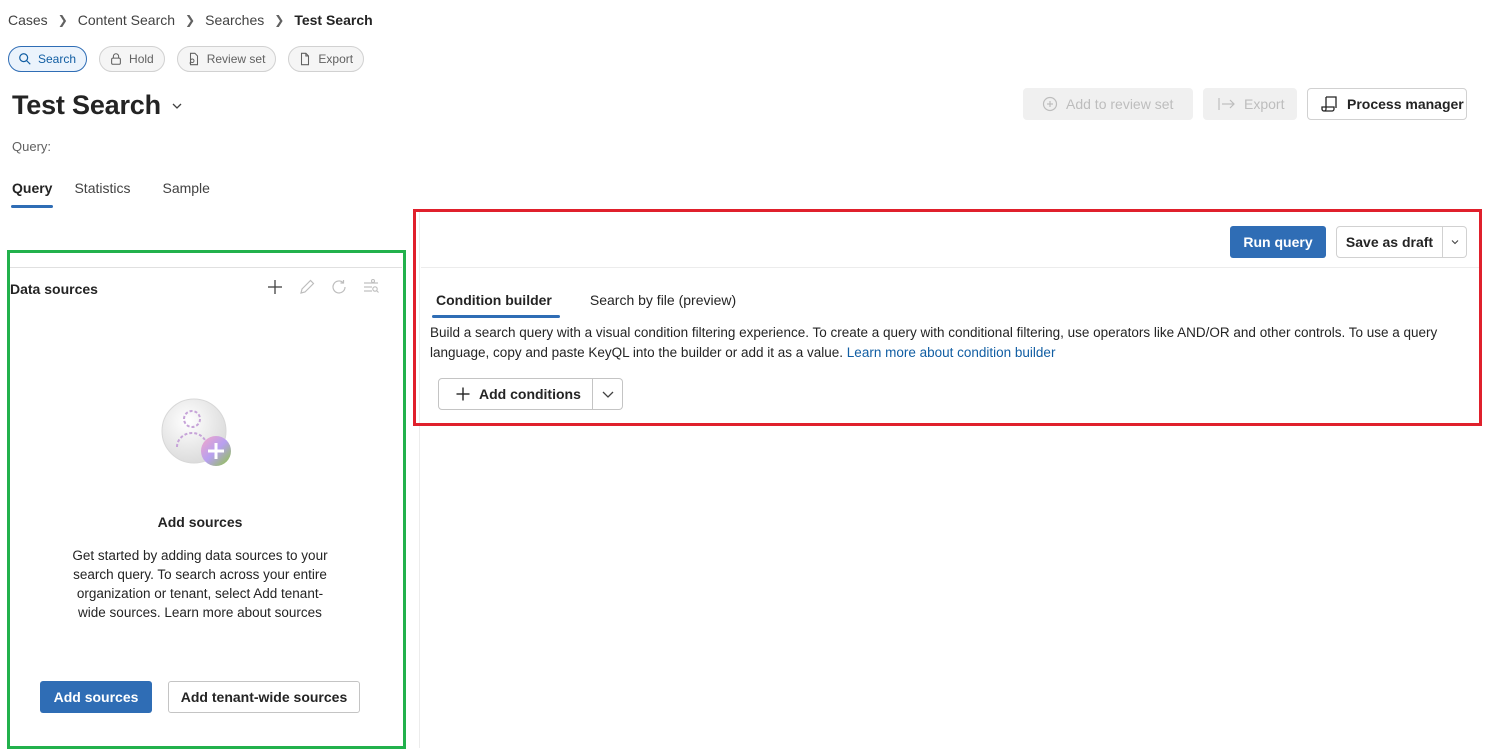  Describe the element at coordinates (1120, 104) in the screenshot. I see `add-to-review-set-label: Add to review set` at that location.